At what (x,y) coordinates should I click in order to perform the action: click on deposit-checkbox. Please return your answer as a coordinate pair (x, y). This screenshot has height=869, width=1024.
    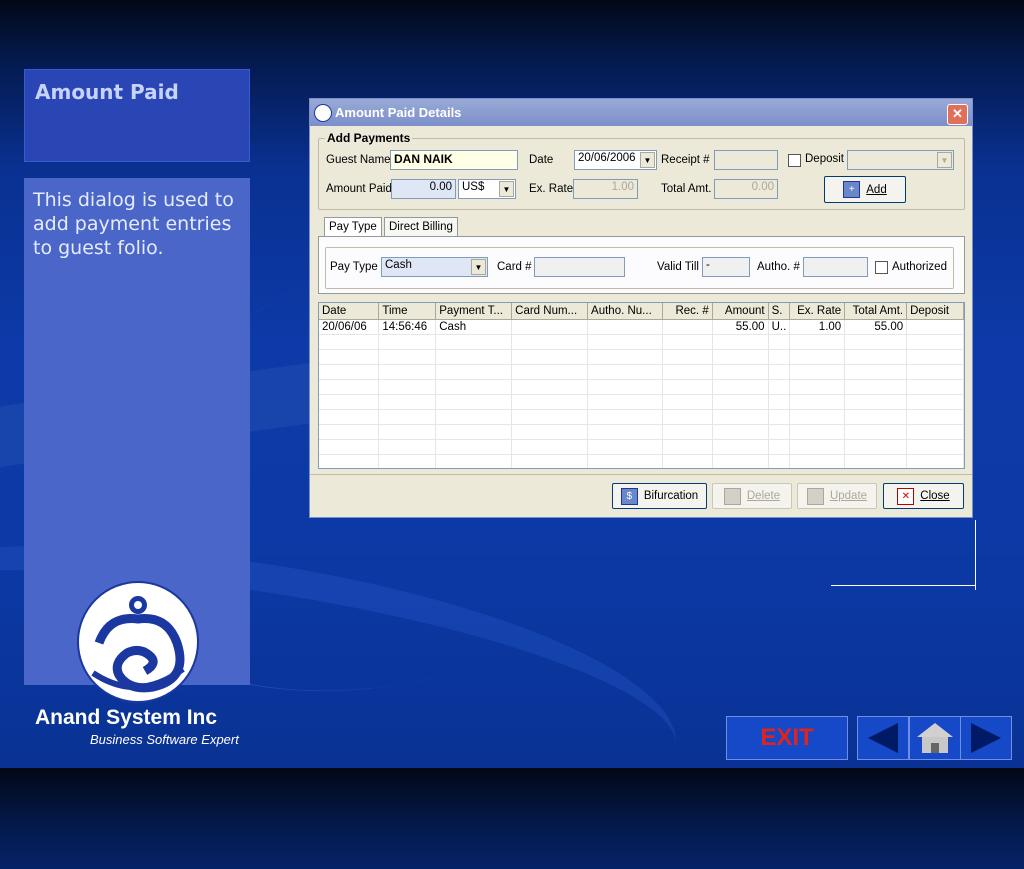
    Looking at the image, I should click on (794, 160).